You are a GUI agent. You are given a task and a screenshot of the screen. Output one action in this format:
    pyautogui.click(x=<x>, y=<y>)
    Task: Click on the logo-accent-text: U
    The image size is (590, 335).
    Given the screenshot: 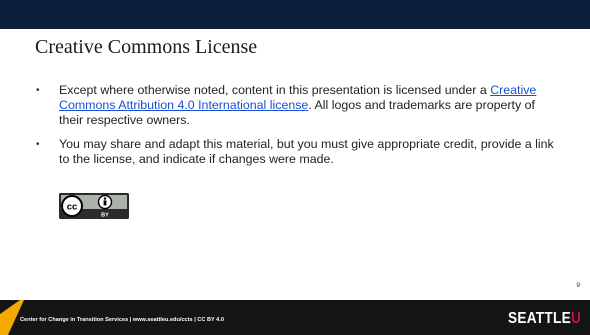 What is the action you would take?
    pyautogui.click(x=575, y=318)
    